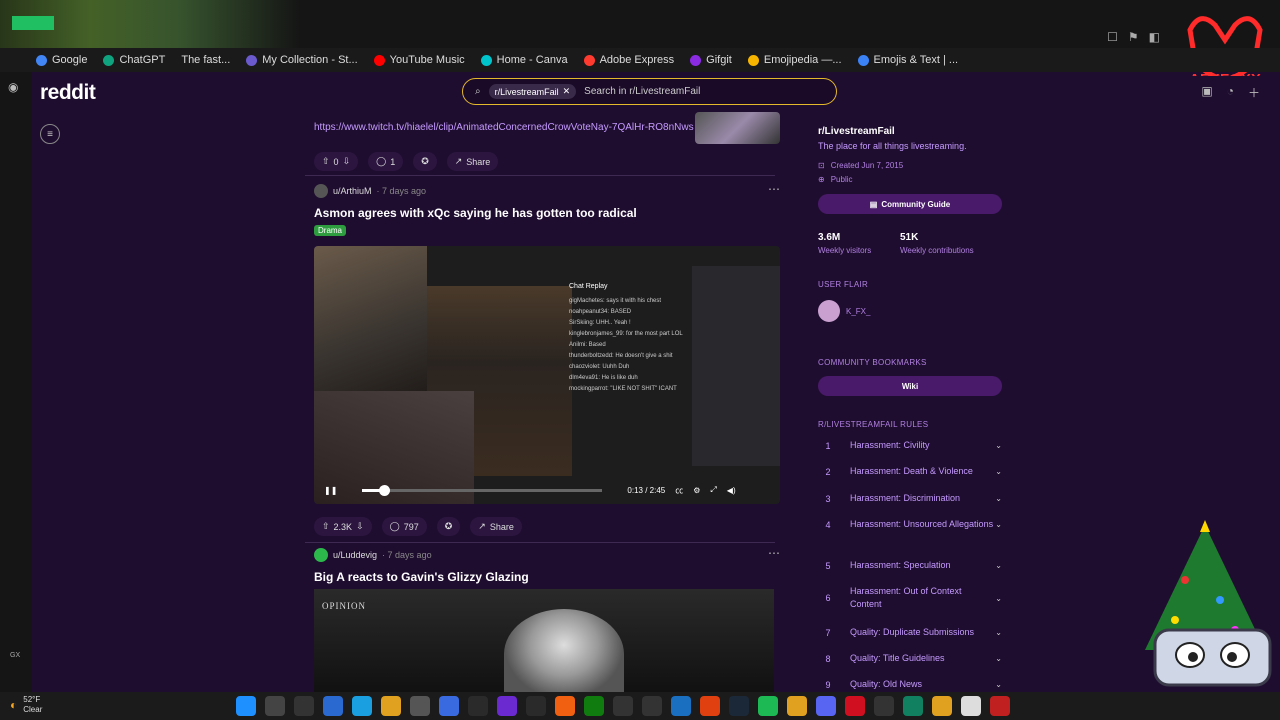 The height and width of the screenshot is (720, 1280). Describe the element at coordinates (384, 490) in the screenshot. I see `scrubber-handle` at that location.